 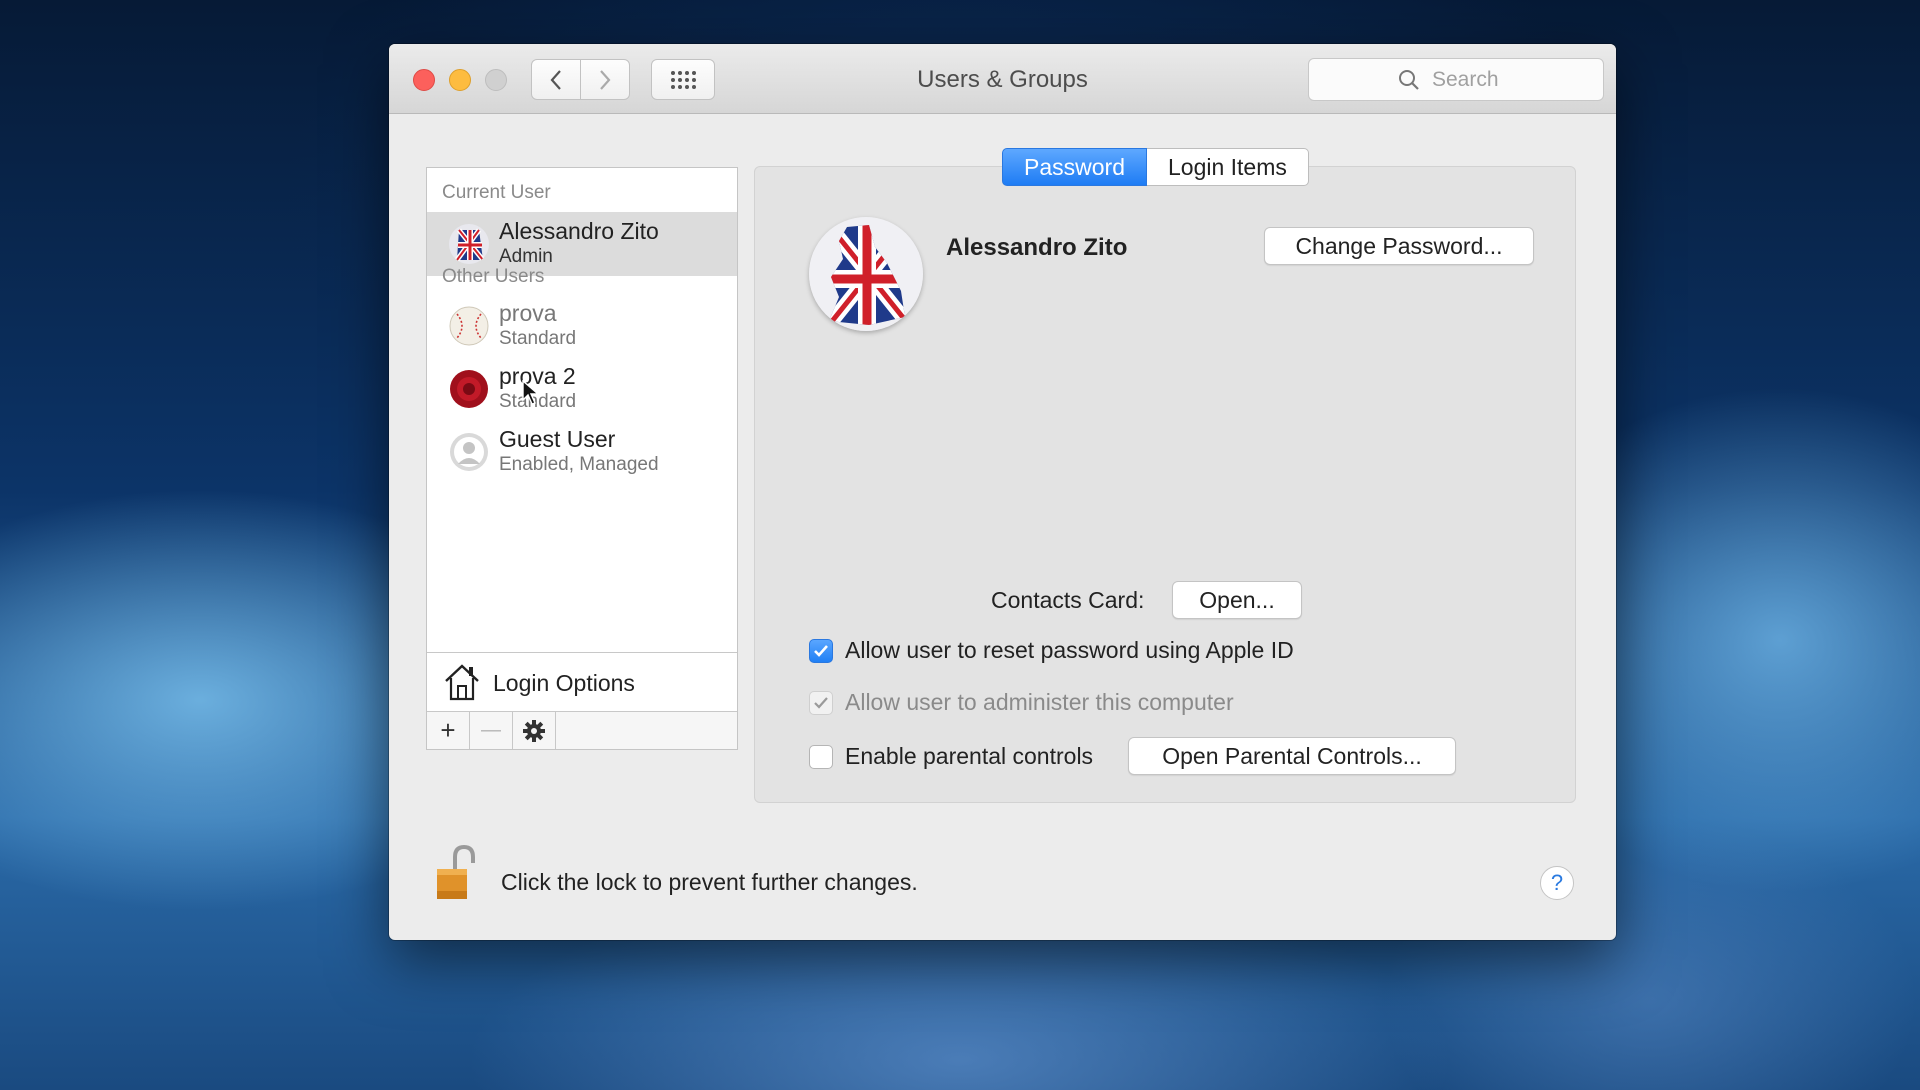 What do you see at coordinates (579, 464) in the screenshot?
I see `user-role: Enabled, Managed` at bounding box center [579, 464].